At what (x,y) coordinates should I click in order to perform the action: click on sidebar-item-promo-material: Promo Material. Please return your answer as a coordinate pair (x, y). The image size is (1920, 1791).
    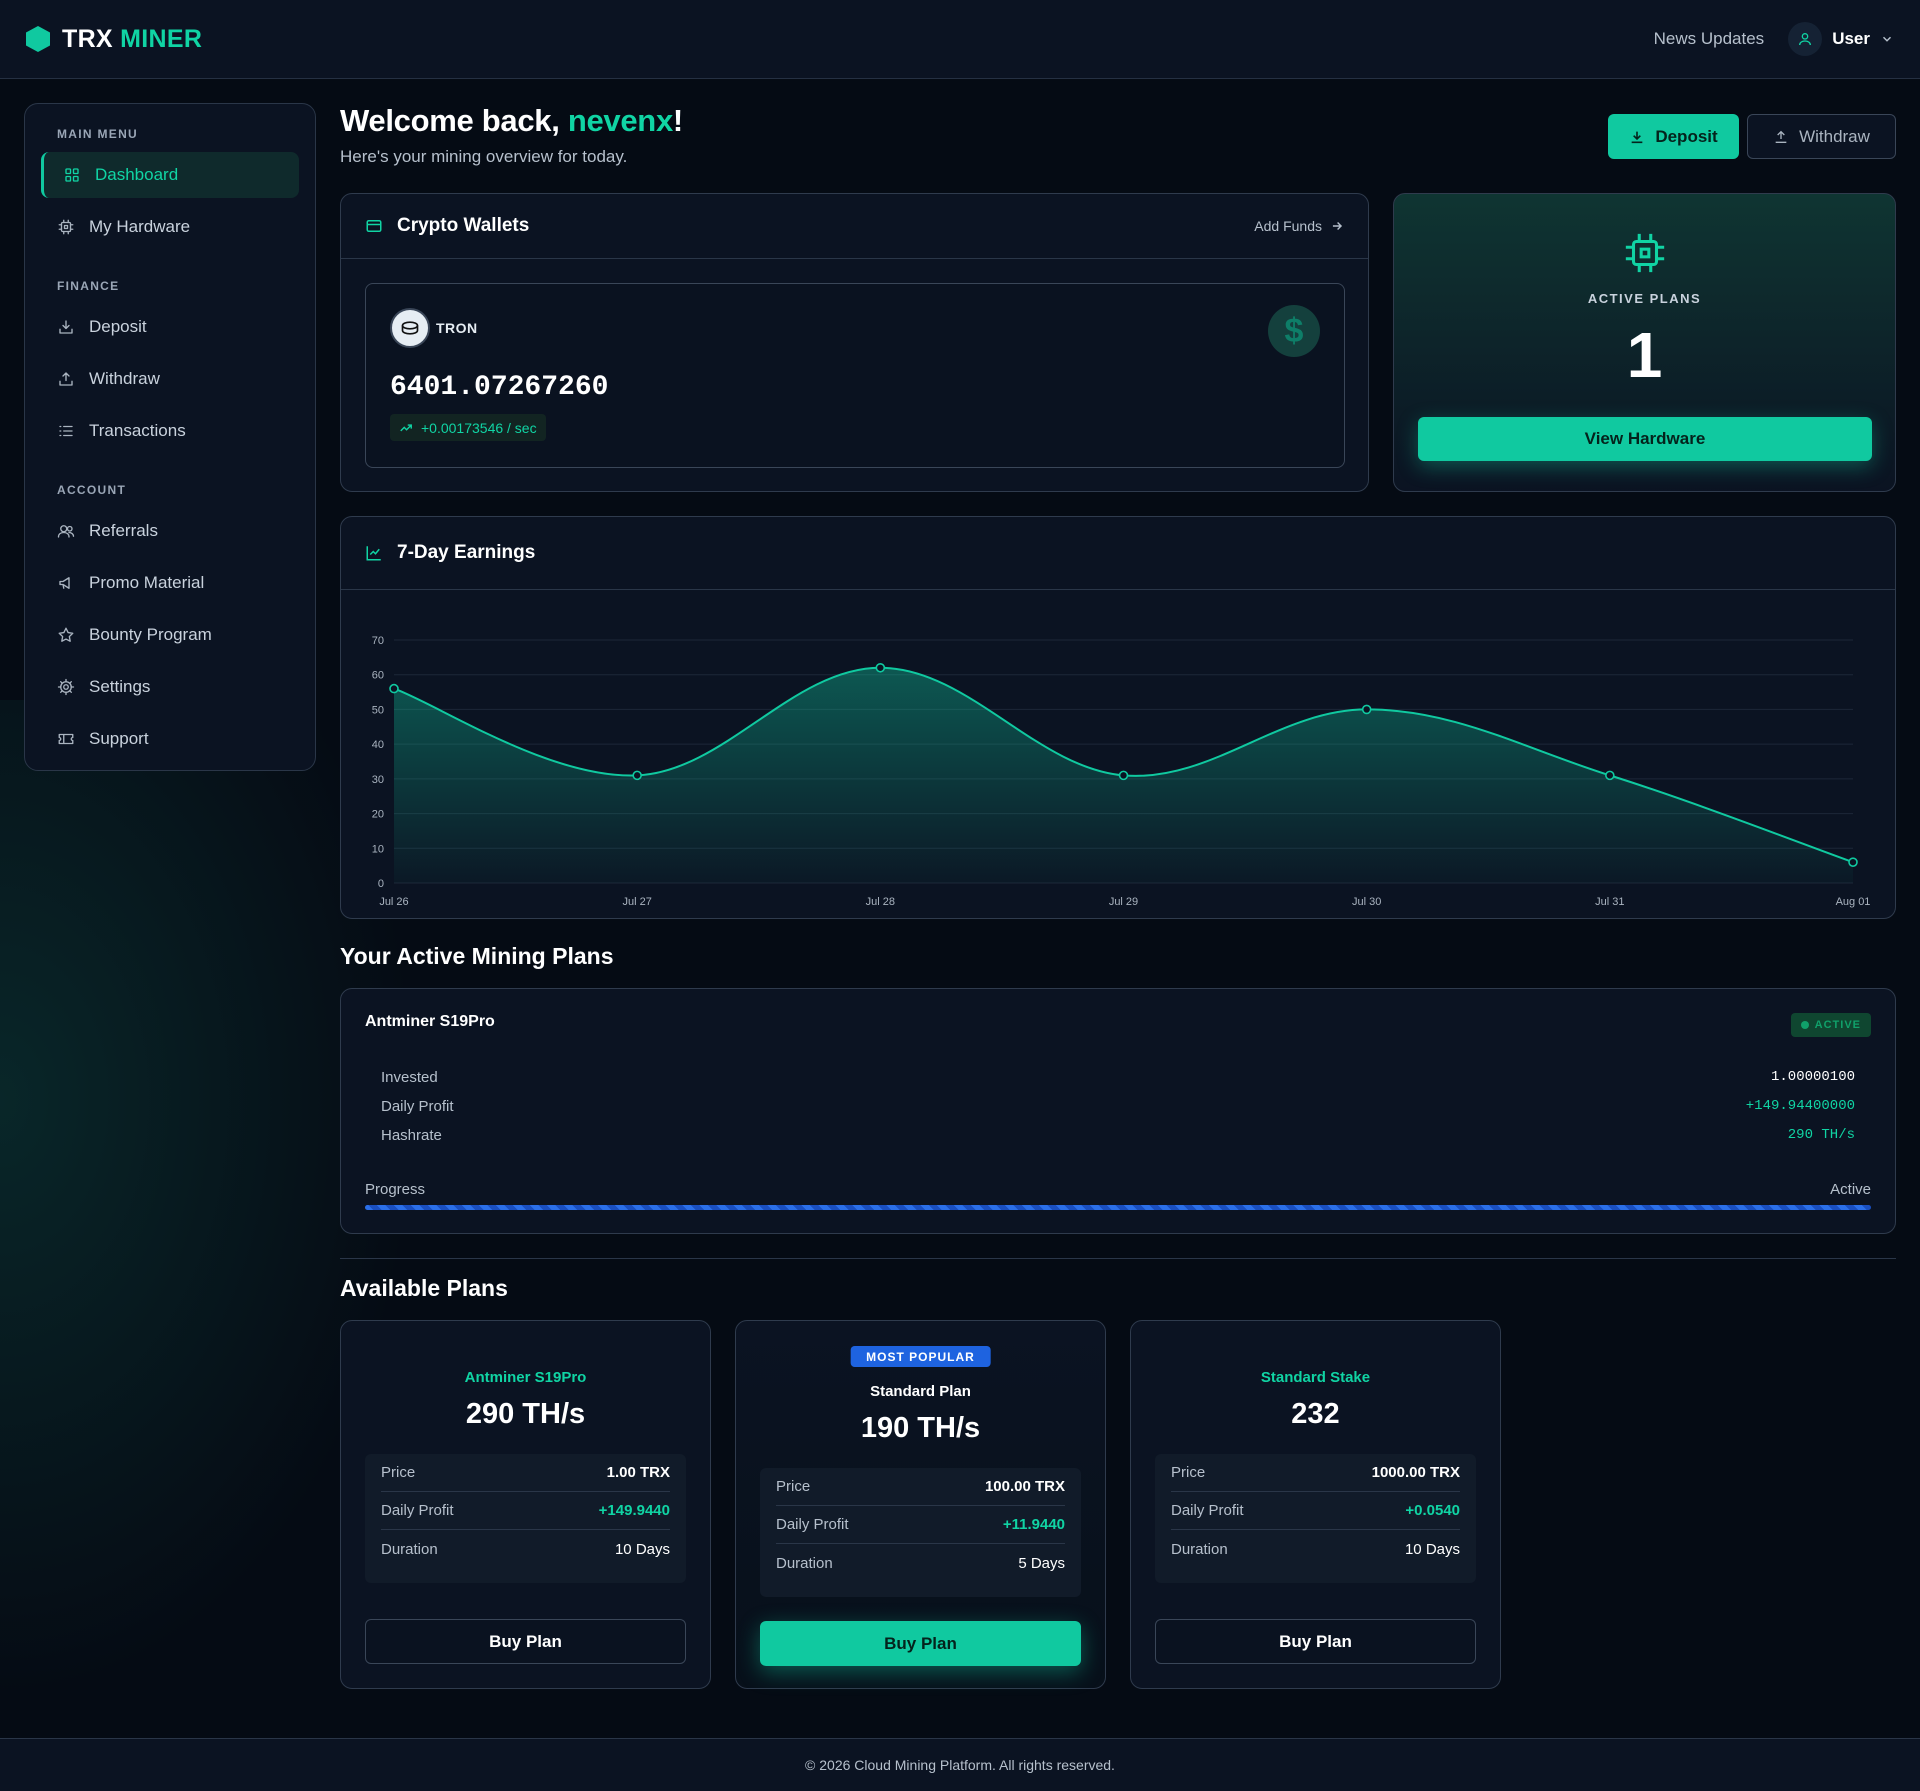
    Looking at the image, I should click on (170, 583).